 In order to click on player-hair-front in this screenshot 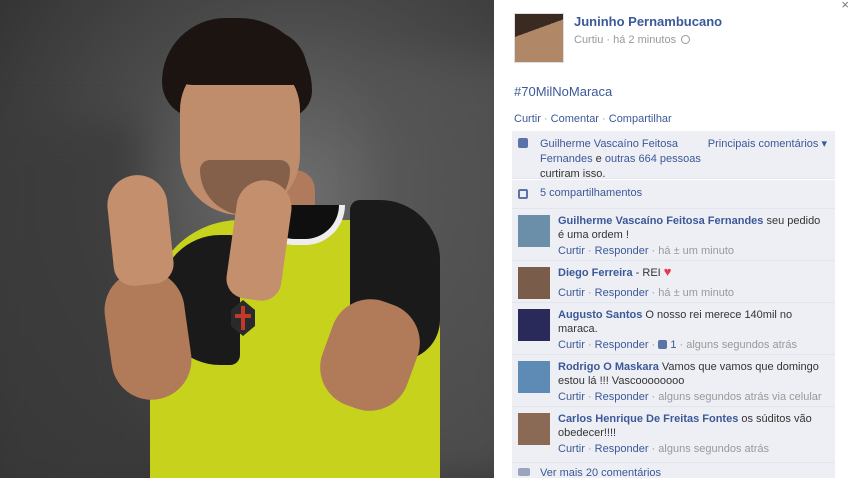, I will do `click(239, 57)`.